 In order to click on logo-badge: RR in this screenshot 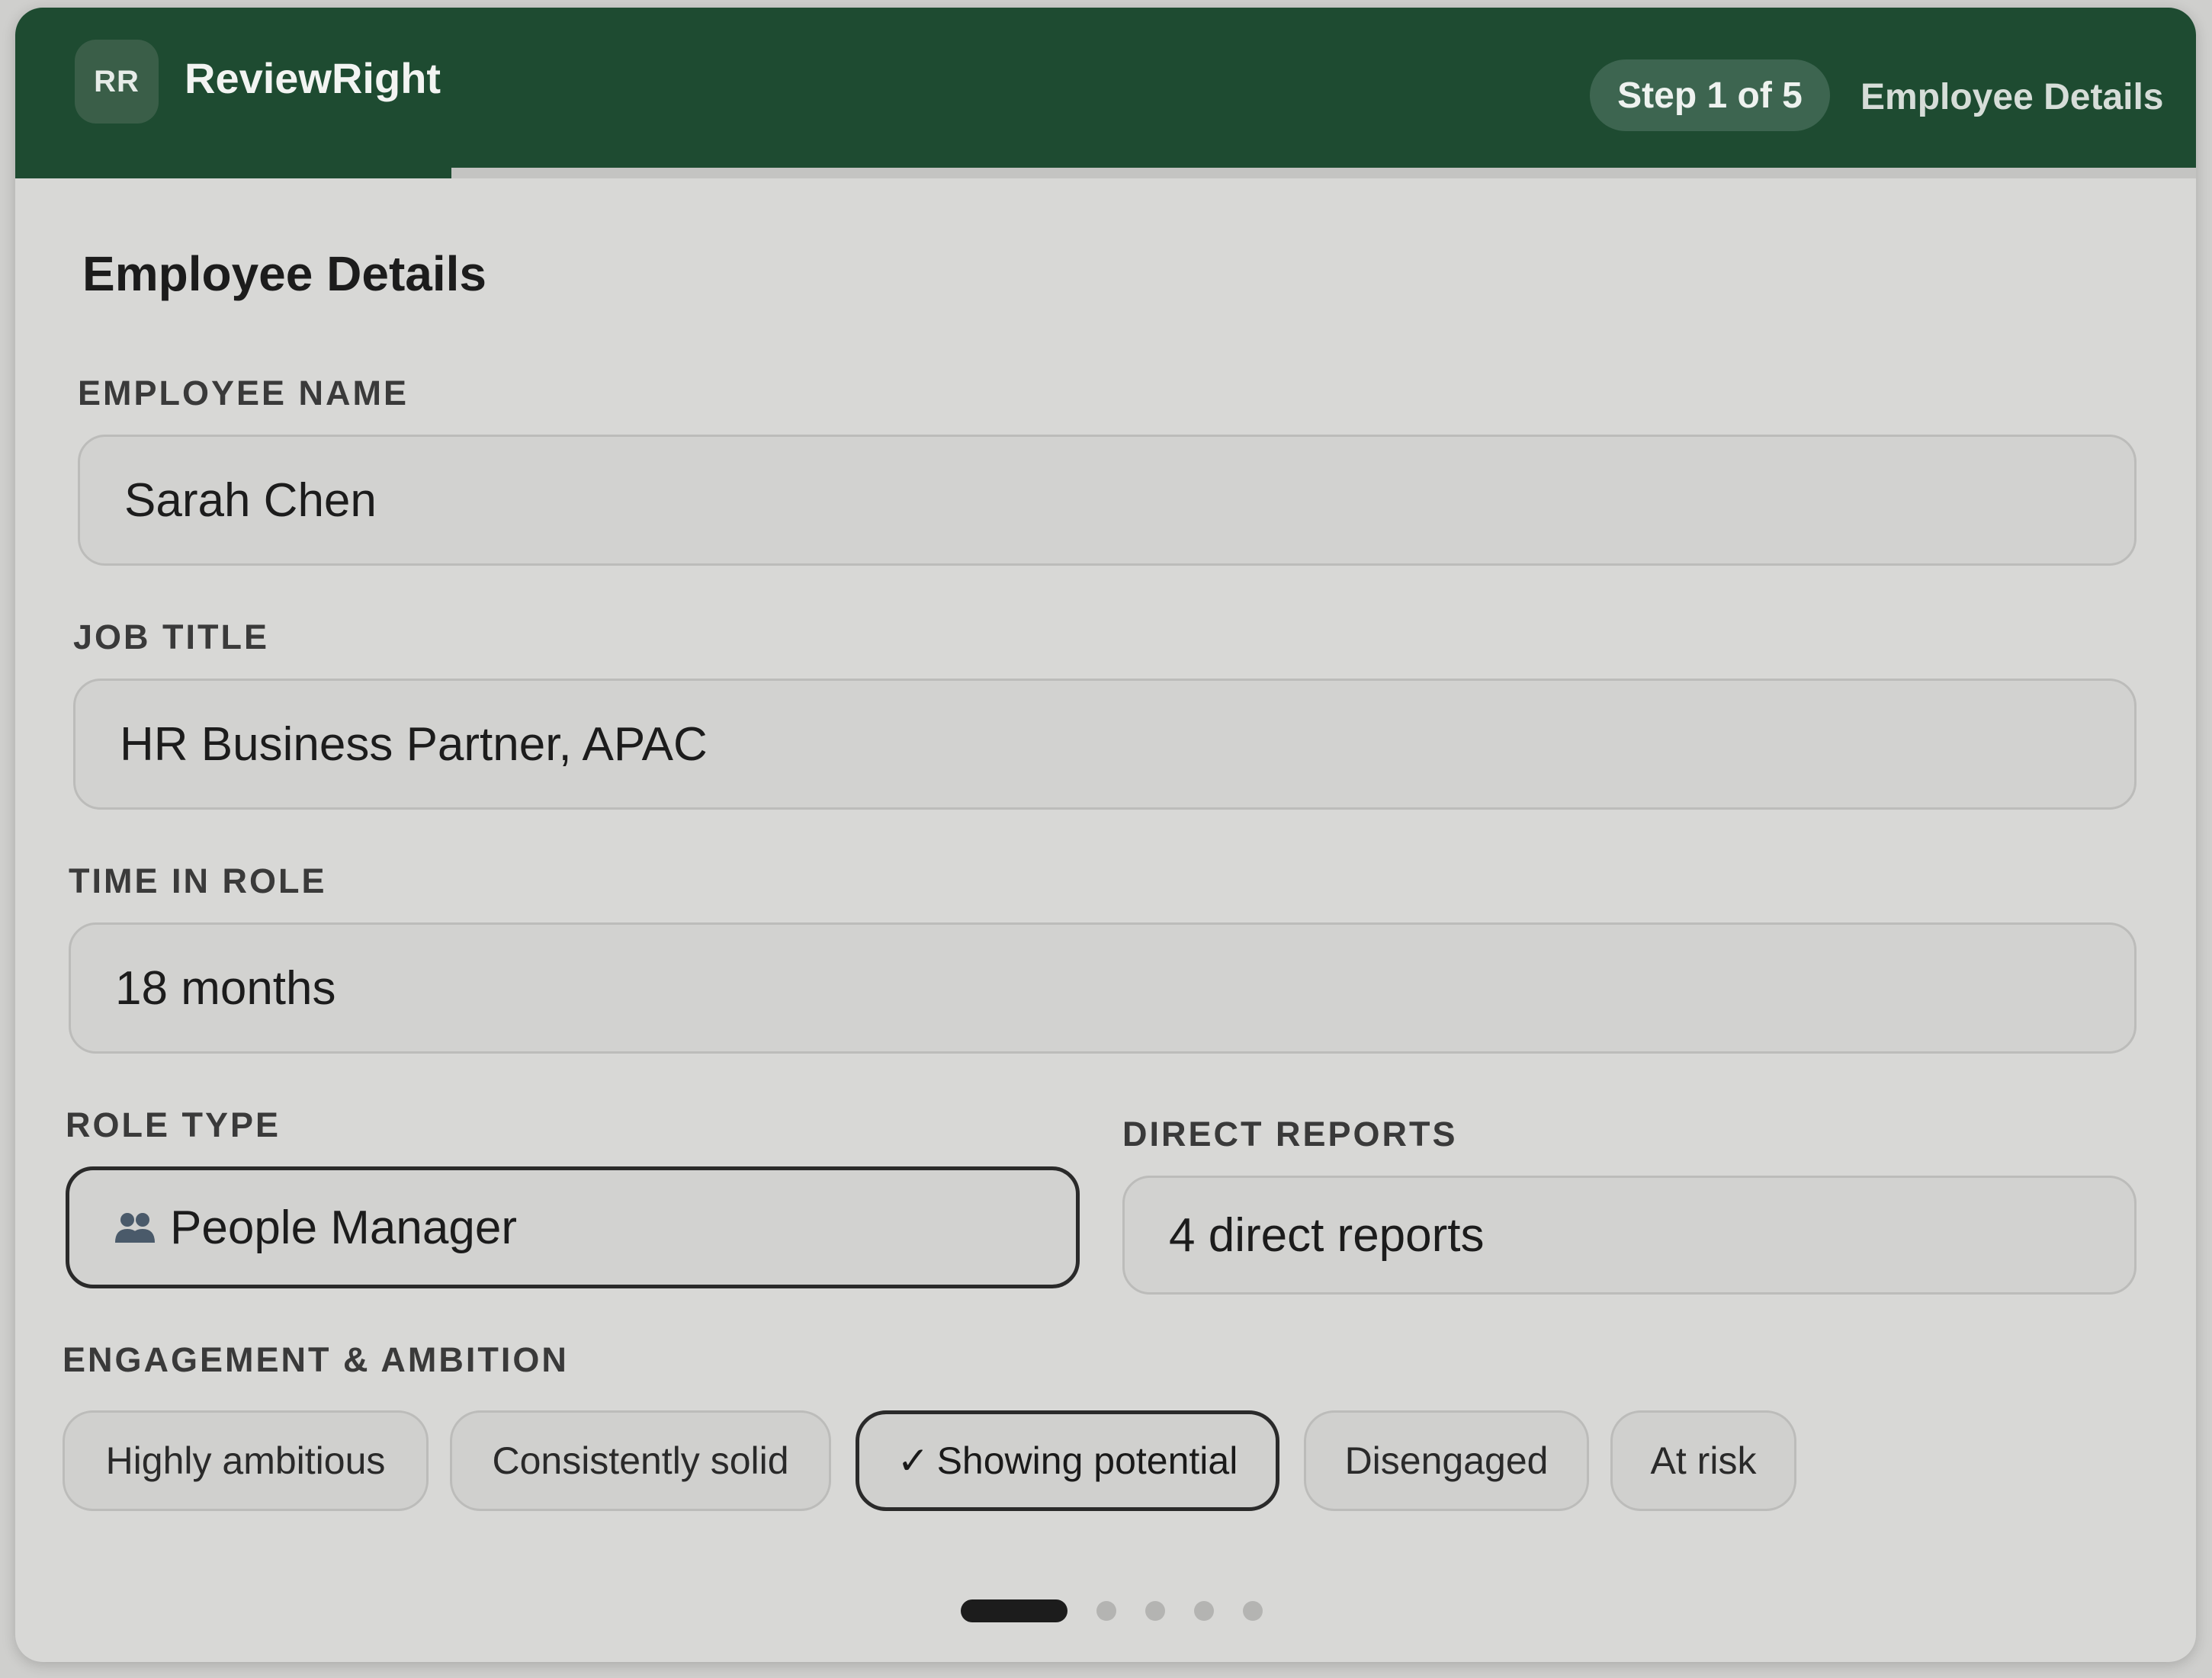, I will do `click(117, 82)`.